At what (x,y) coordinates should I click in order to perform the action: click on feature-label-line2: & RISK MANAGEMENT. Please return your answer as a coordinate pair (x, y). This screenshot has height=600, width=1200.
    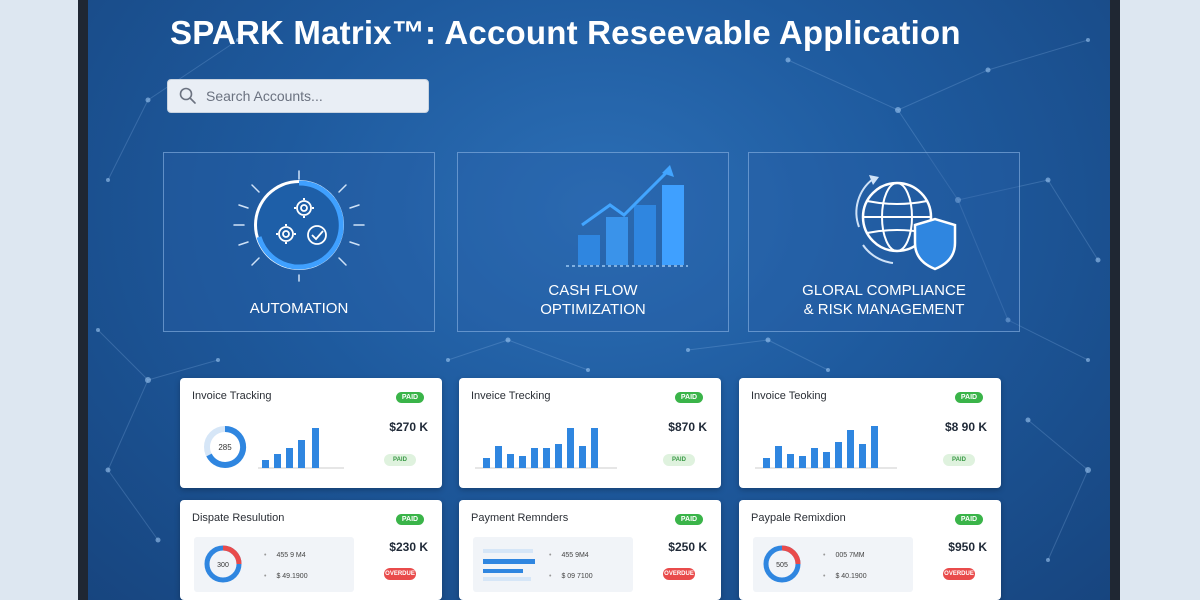
    Looking at the image, I should click on (884, 309).